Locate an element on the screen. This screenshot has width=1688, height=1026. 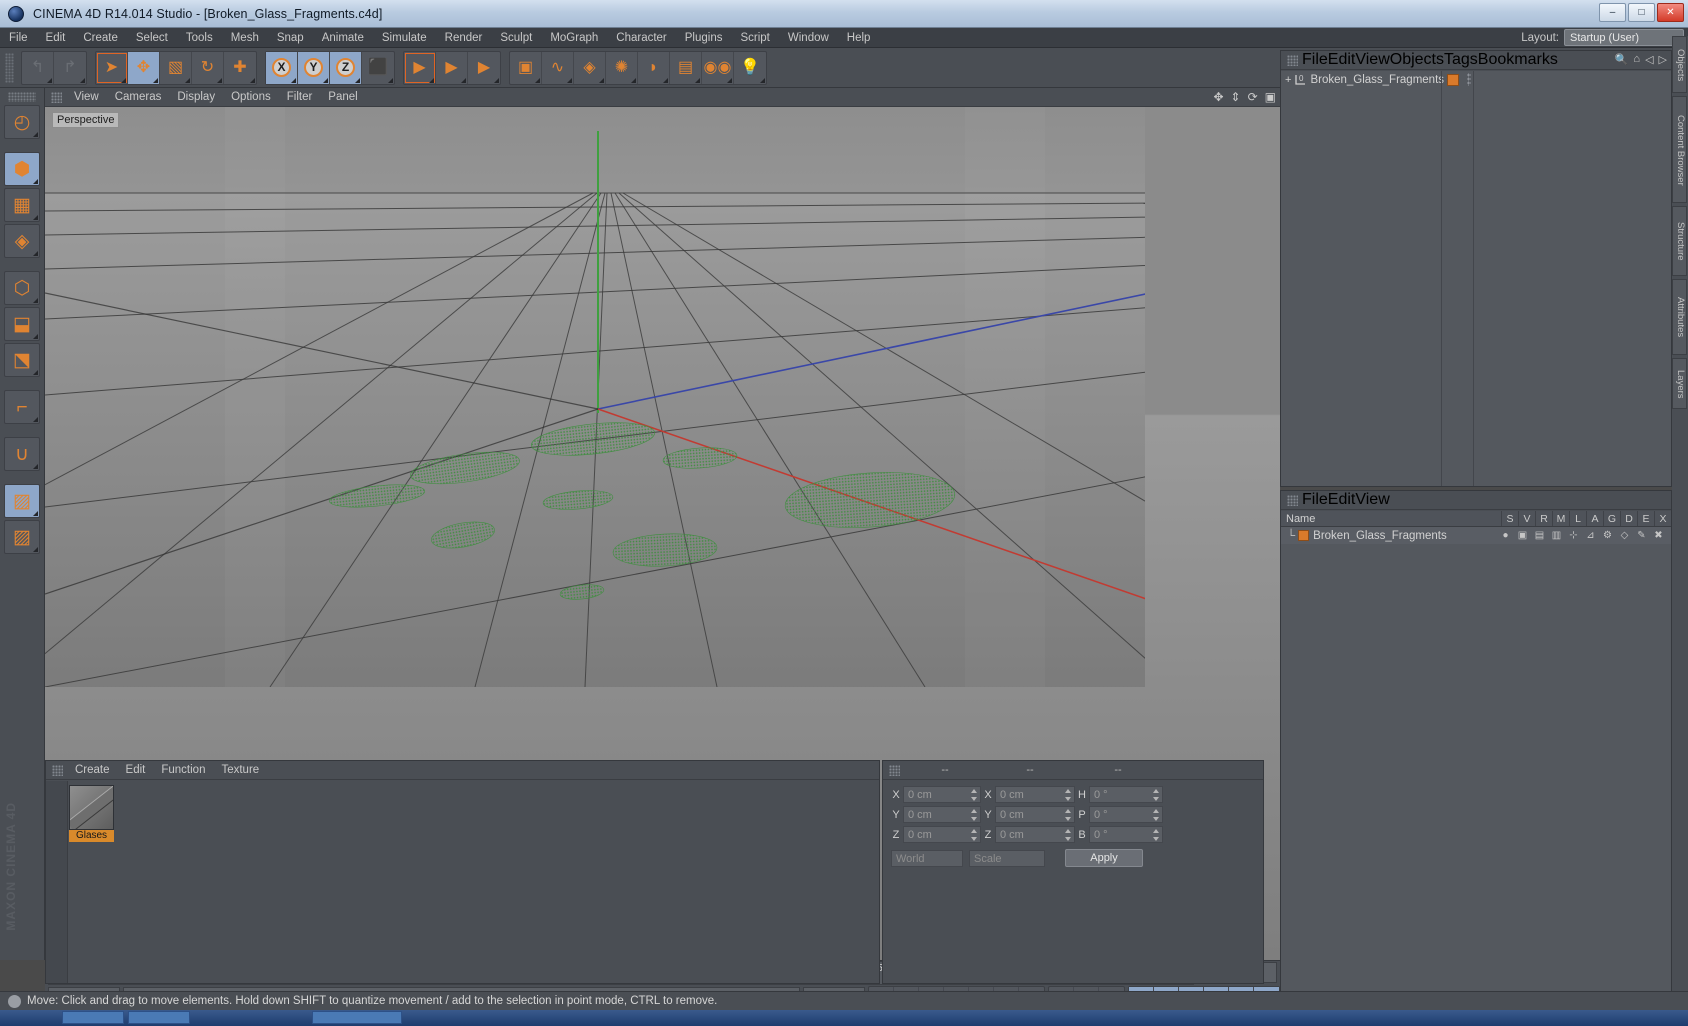
layer-toggle-V: ▣ is located at coordinates (1522, 535).